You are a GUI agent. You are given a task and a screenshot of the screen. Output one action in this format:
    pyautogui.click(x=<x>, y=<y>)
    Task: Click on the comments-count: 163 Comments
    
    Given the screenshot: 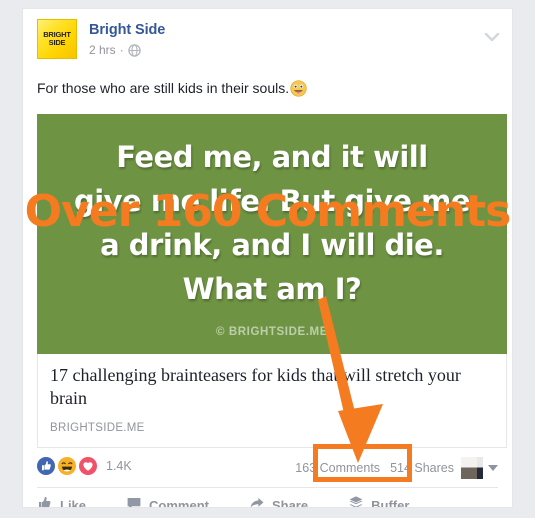 What is the action you would take?
    pyautogui.click(x=337, y=468)
    